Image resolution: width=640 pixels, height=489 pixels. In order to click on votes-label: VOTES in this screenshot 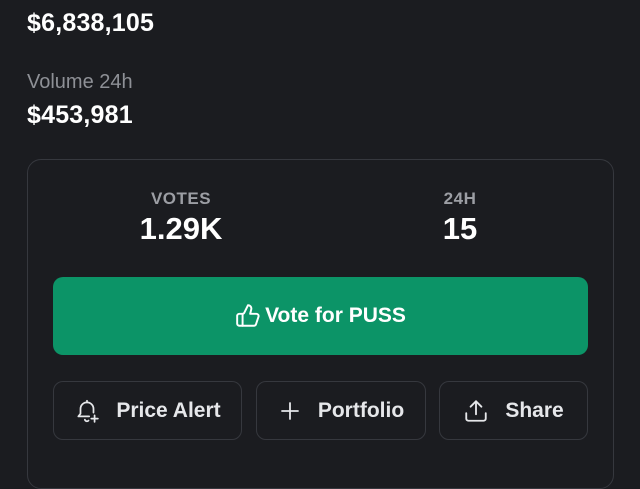, I will do `click(181, 198)`.